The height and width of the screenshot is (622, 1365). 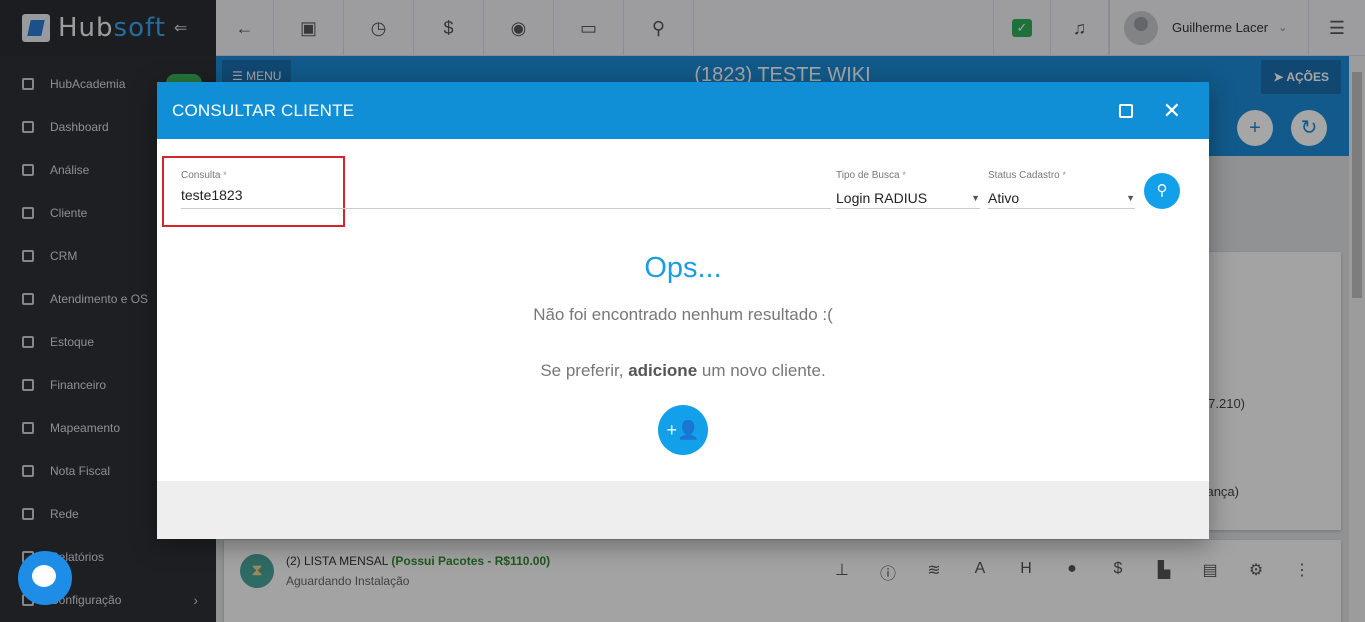 What do you see at coordinates (506, 198) in the screenshot?
I see `consulta-input: teste1823` at bounding box center [506, 198].